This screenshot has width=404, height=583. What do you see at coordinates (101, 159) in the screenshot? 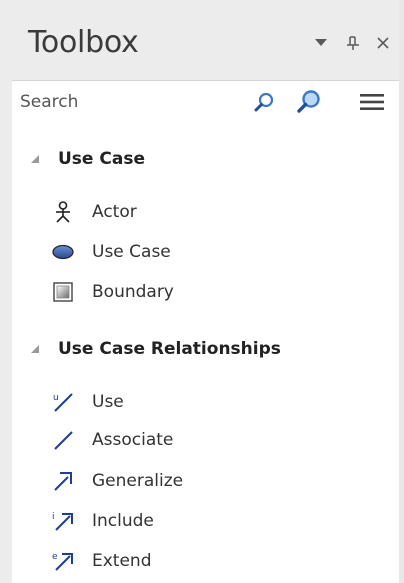
I see `group-label: Use Case` at bounding box center [101, 159].